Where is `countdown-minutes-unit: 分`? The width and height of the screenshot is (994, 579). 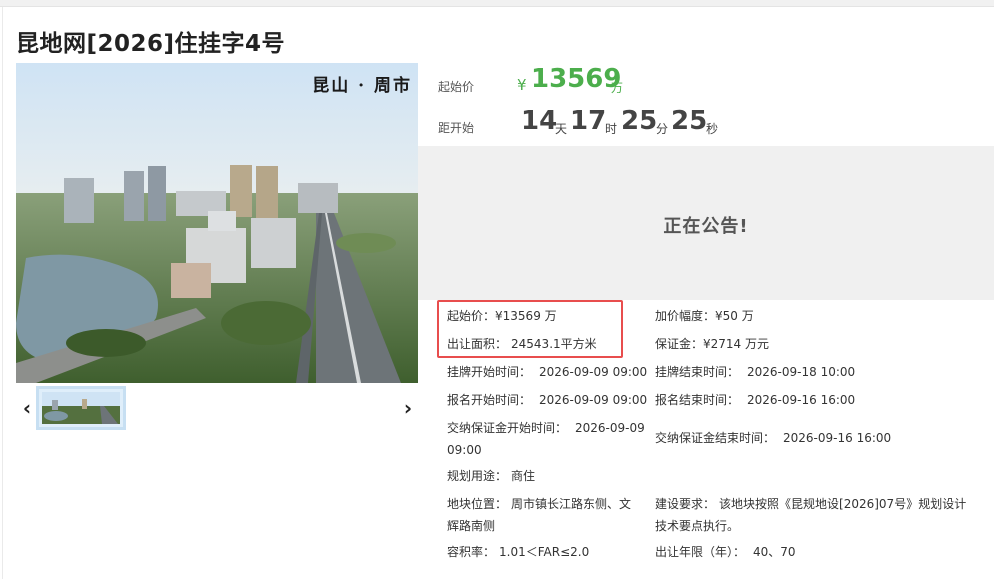 countdown-minutes-unit: 分 is located at coordinates (662, 129).